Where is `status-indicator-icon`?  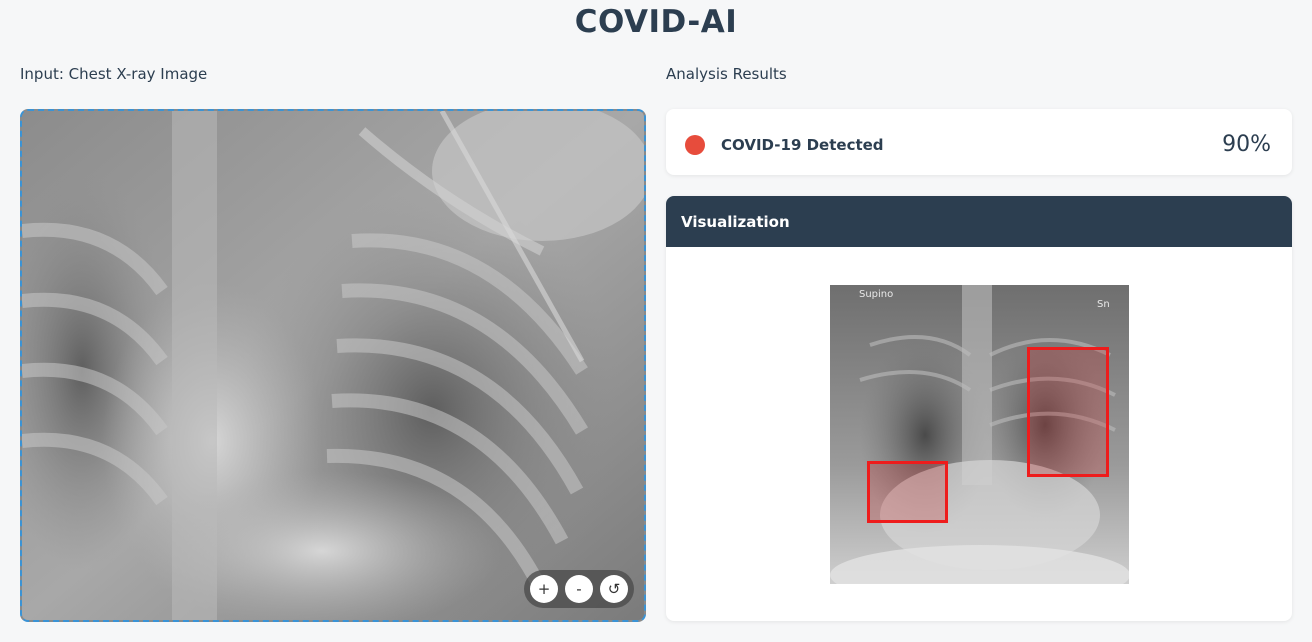 status-indicator-icon is located at coordinates (695, 145).